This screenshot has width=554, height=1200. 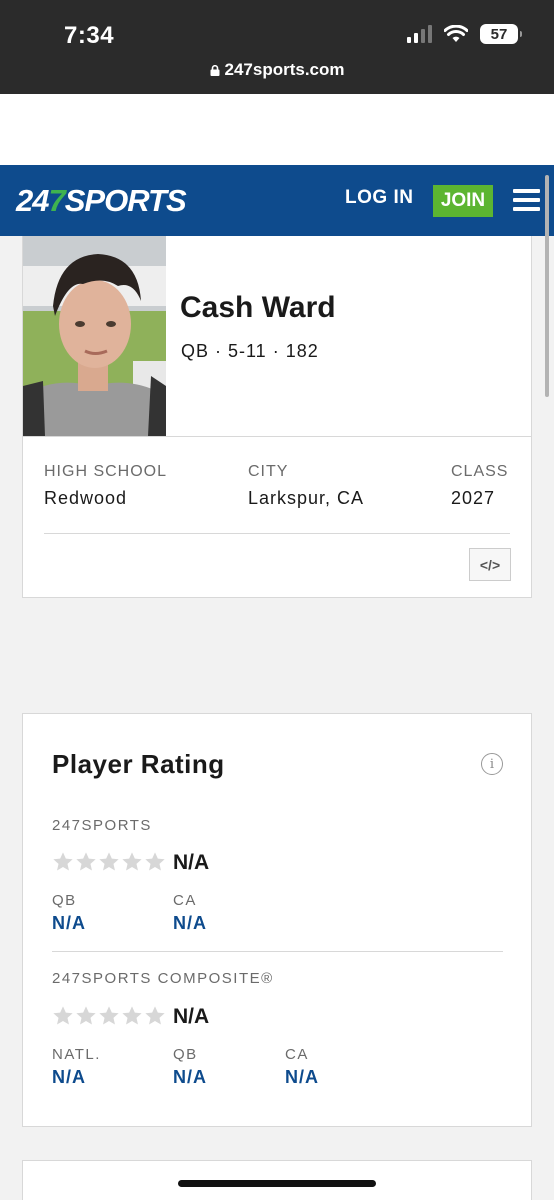 What do you see at coordinates (379, 198) in the screenshot?
I see `login-link: LOG IN` at bounding box center [379, 198].